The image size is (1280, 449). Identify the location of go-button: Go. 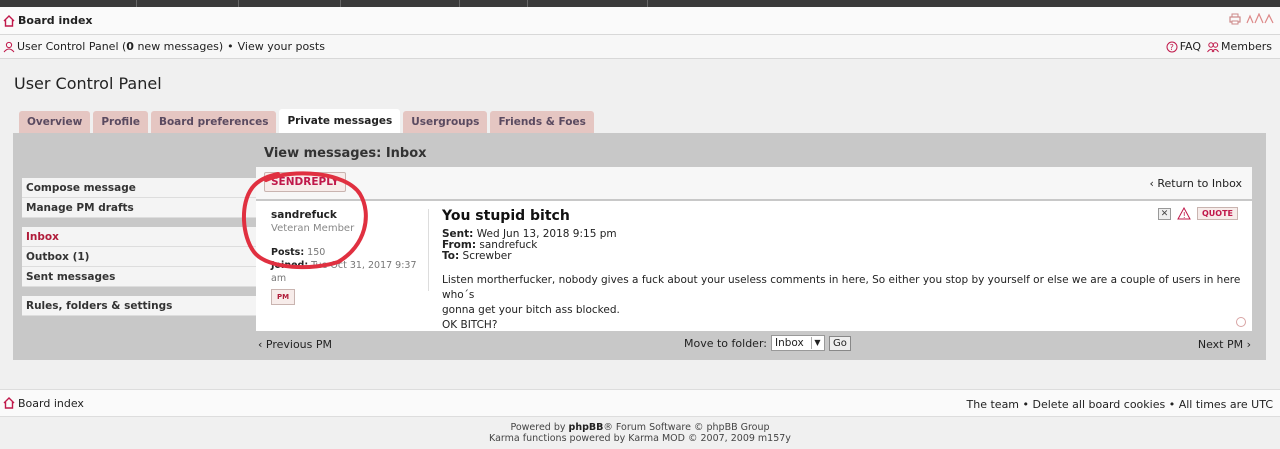
(839, 343).